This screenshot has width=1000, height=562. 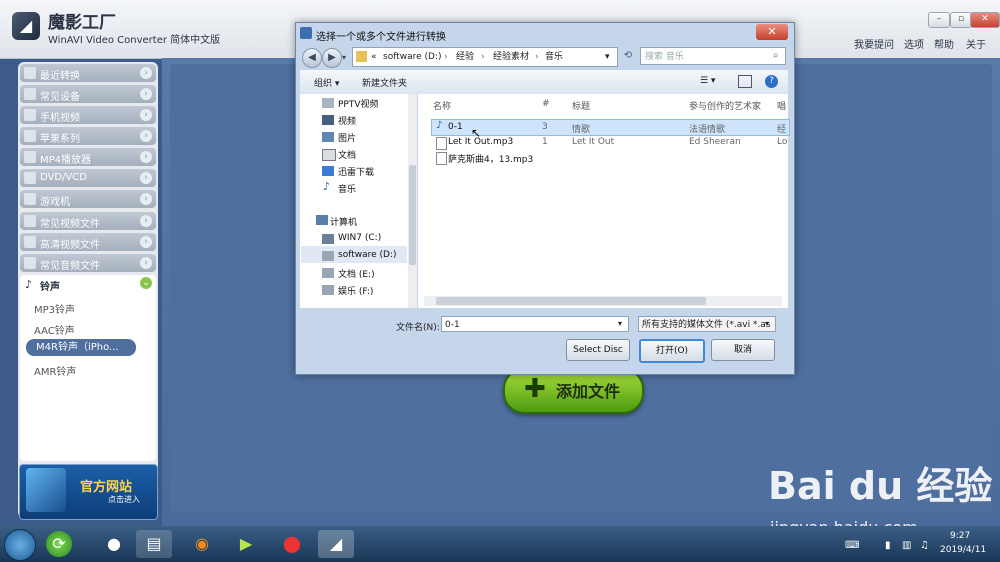 I want to click on breadcrumb-experience: 经验, so click(x=465, y=57).